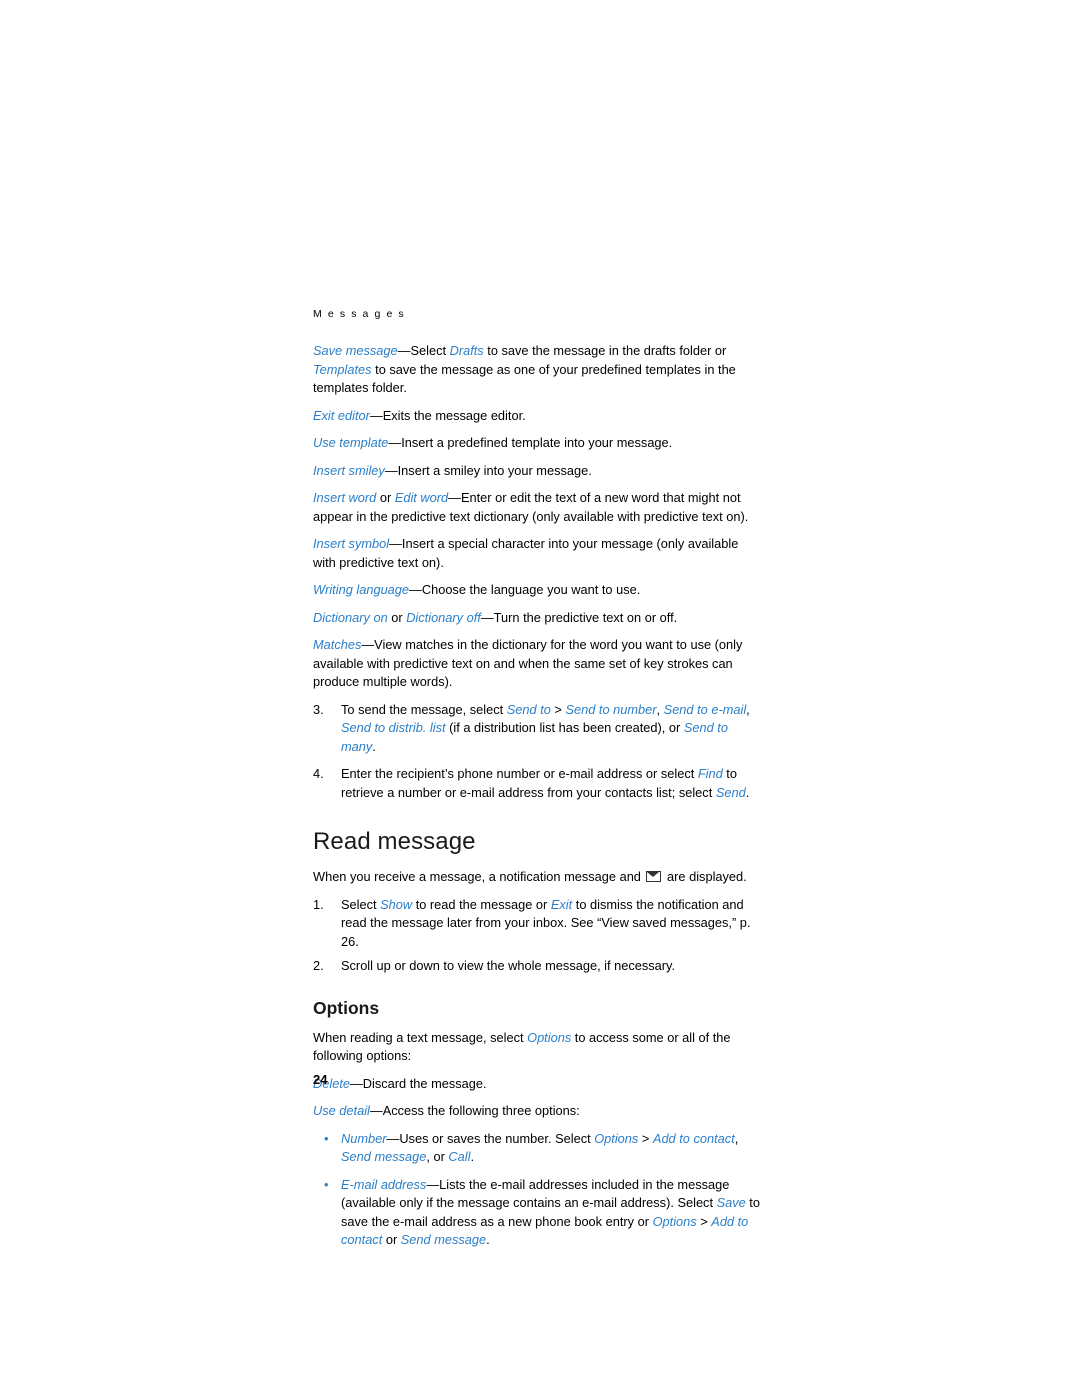 This screenshot has width=1080, height=1397. What do you see at coordinates (318, 904) in the screenshot?
I see `step-number: 1.` at bounding box center [318, 904].